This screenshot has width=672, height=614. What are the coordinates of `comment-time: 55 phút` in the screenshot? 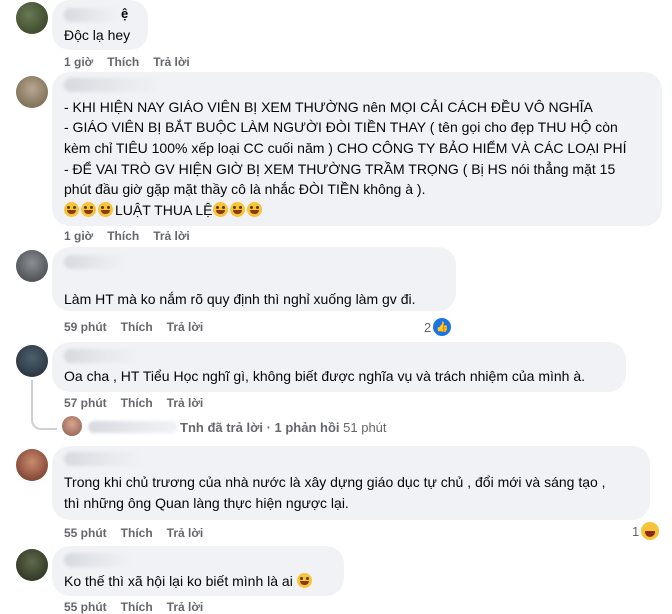 It's located at (85, 533).